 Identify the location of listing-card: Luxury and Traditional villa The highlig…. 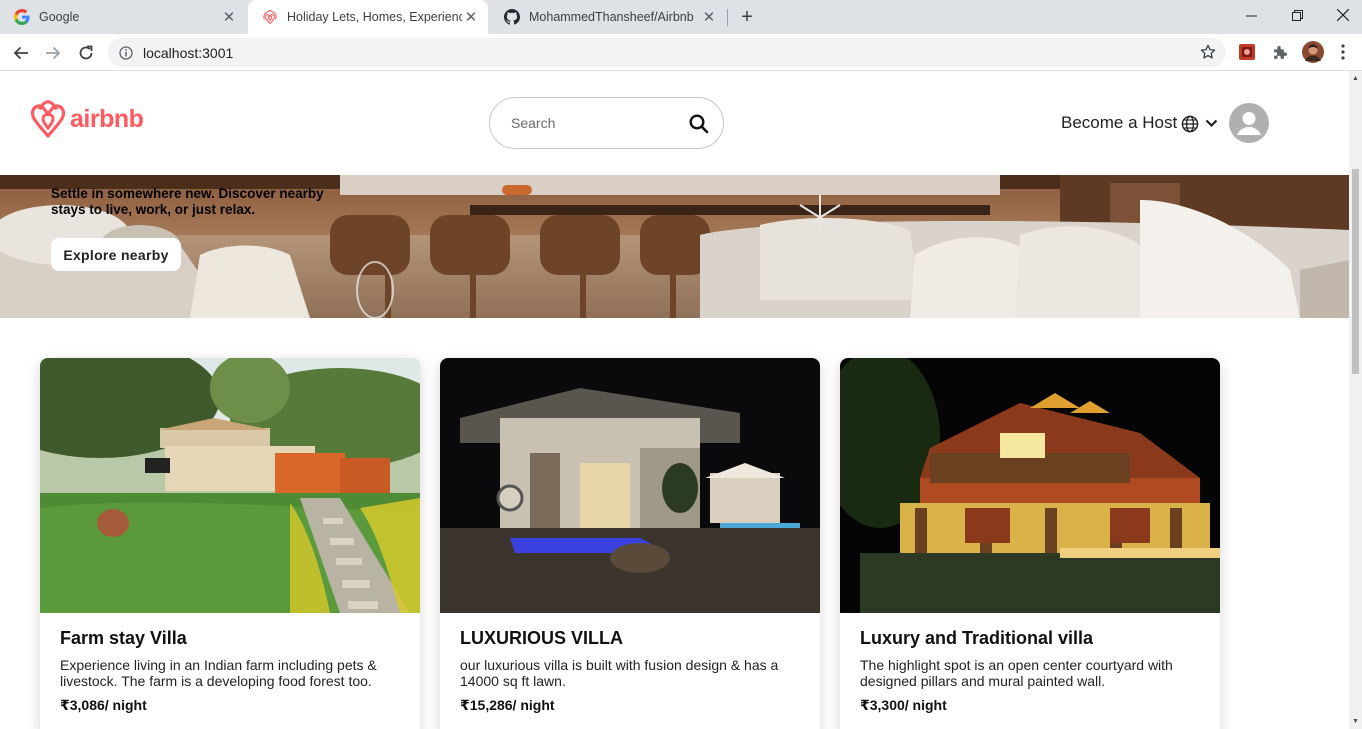
(1030, 543).